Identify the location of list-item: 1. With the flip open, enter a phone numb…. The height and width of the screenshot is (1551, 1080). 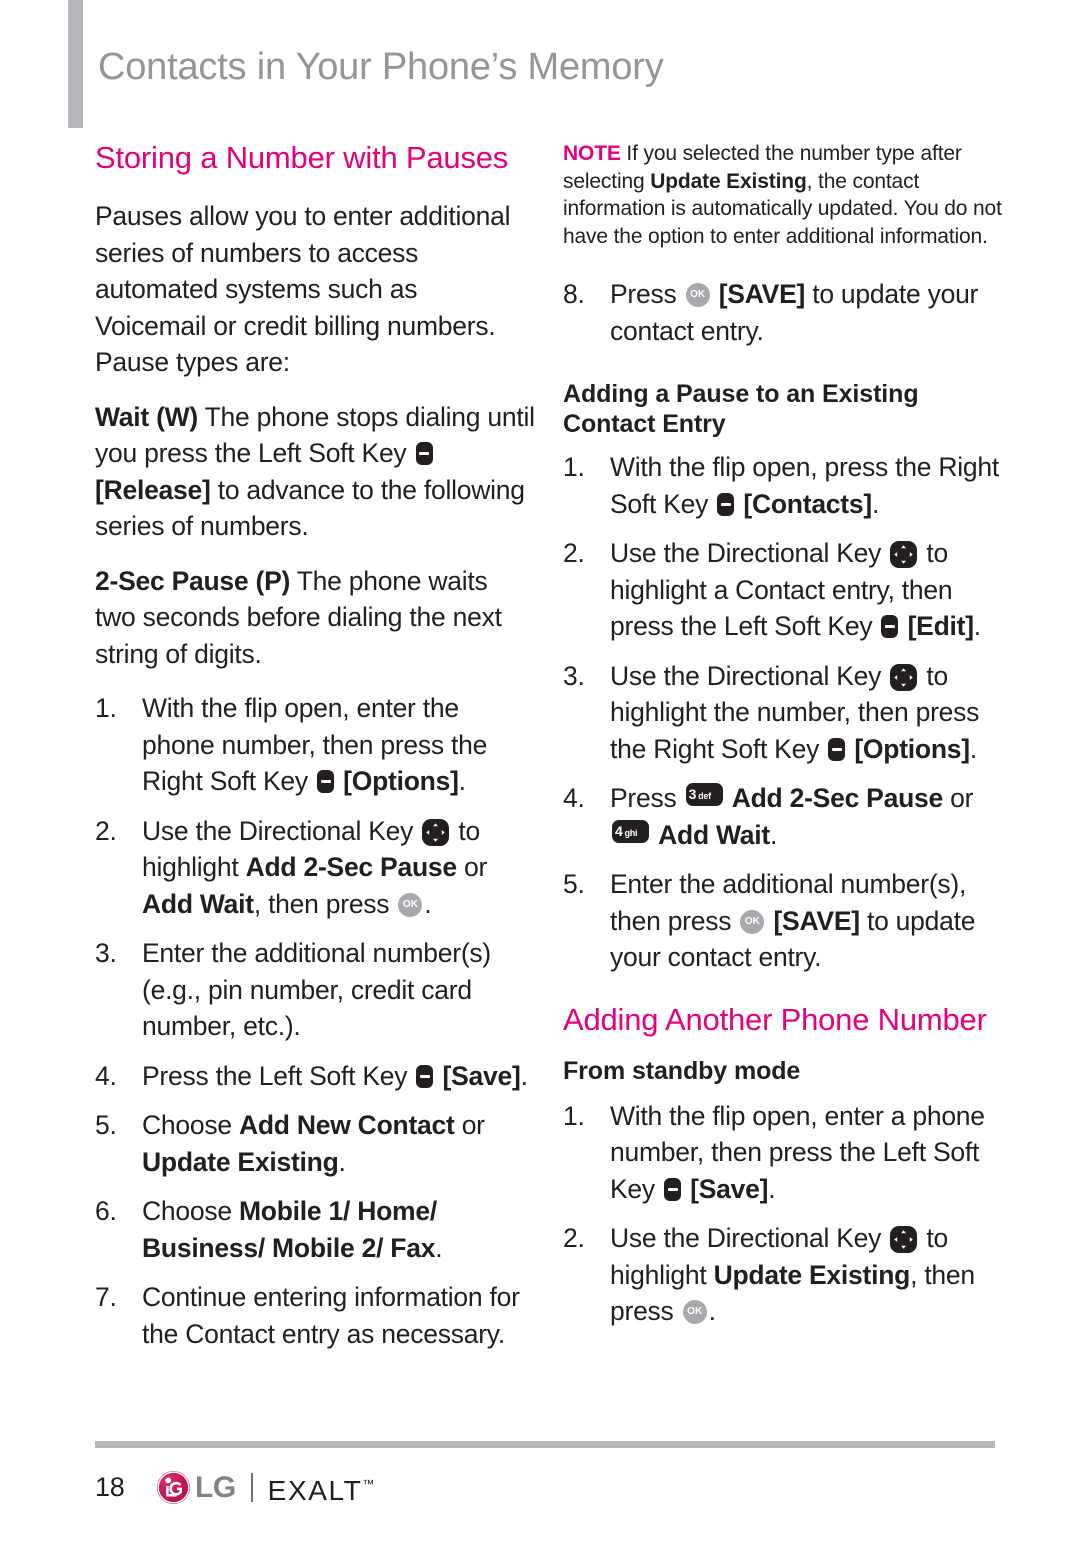
(783, 1153).